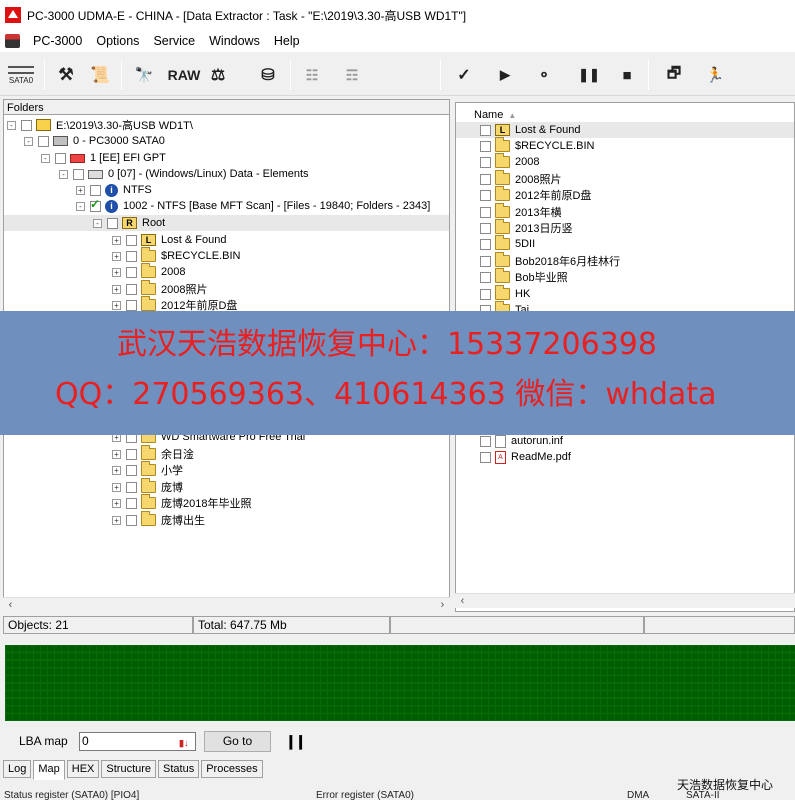 The height and width of the screenshot is (800, 795). What do you see at coordinates (521, 441) in the screenshot?
I see `file-list-item: autorun.inf` at bounding box center [521, 441].